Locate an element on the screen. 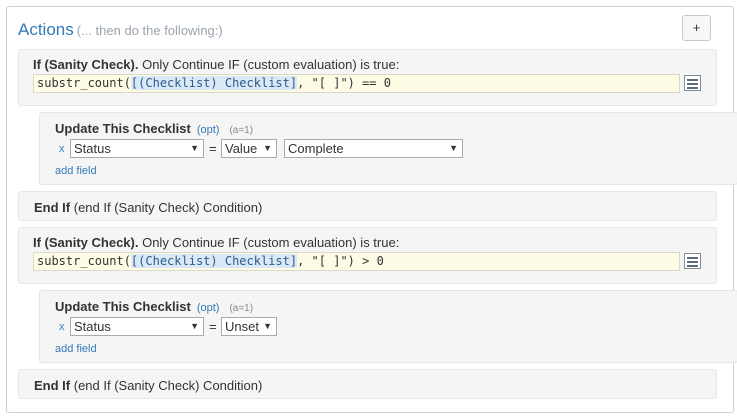 Image resolution: width=737 pixels, height=419 pixels. value-mode-select: Unset ▼ is located at coordinates (249, 326).